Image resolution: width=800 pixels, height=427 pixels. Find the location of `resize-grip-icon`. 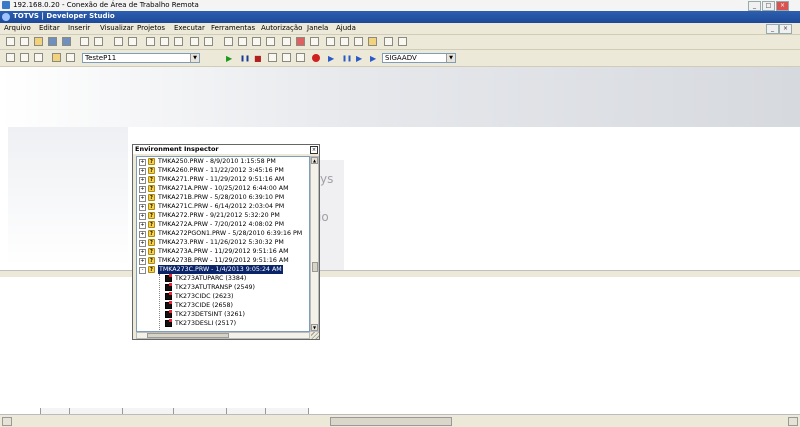

resize-grip-icon is located at coordinates (315, 335).